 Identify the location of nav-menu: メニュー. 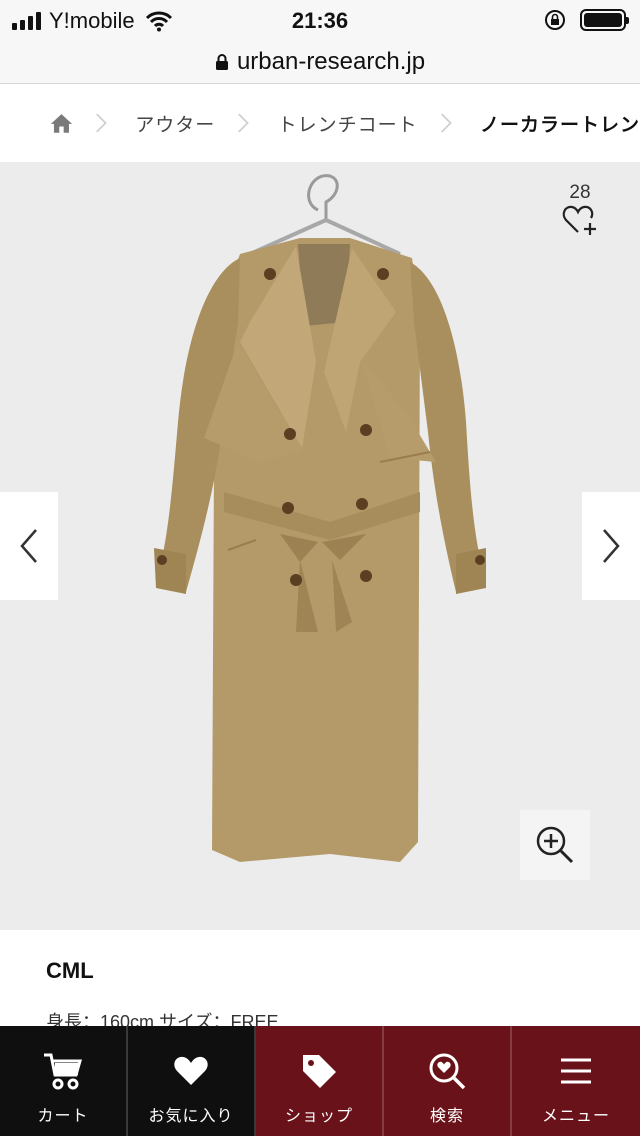
(576, 1081).